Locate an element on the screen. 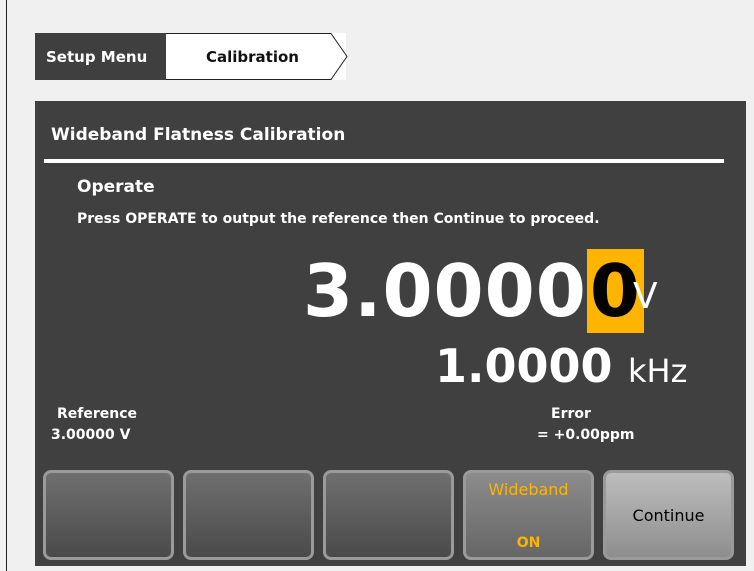 The height and width of the screenshot is (571, 754). breadcrumb-setup-menu-label: Setup Menu is located at coordinates (97, 56).